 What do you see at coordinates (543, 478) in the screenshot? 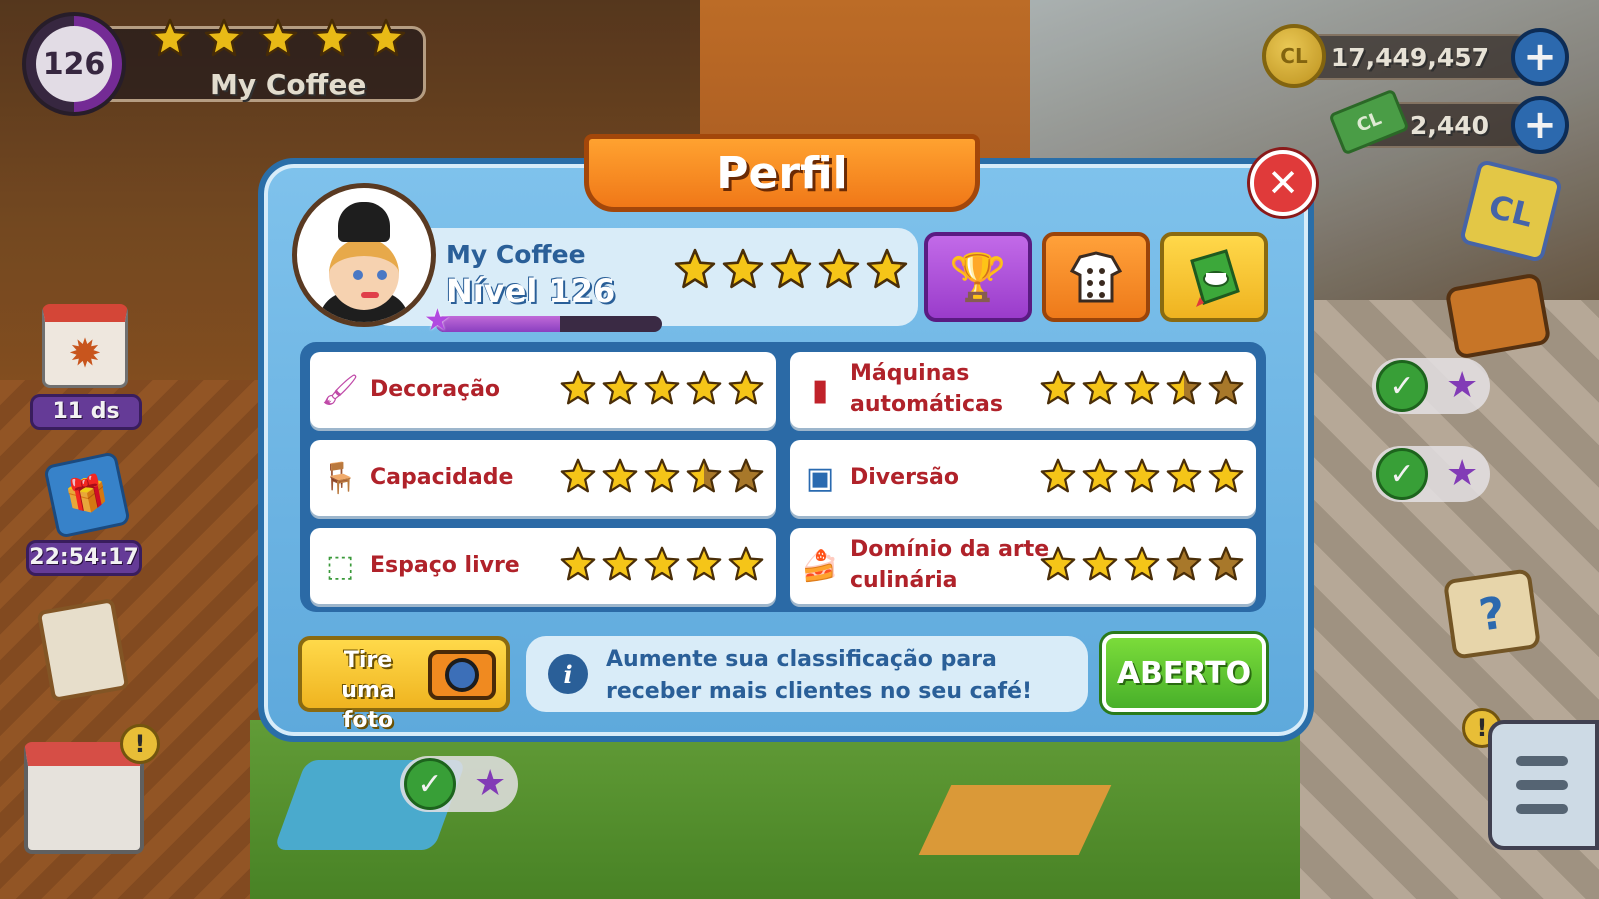
I see `rating-card: 🪑 Capacidade` at bounding box center [543, 478].